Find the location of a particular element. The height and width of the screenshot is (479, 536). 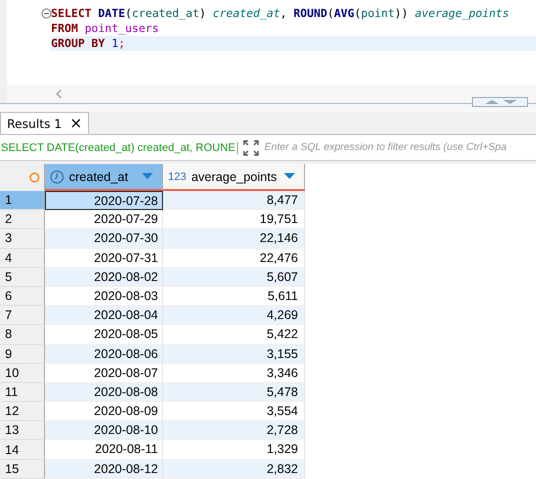

table-cell: 5,478 is located at coordinates (234, 392).